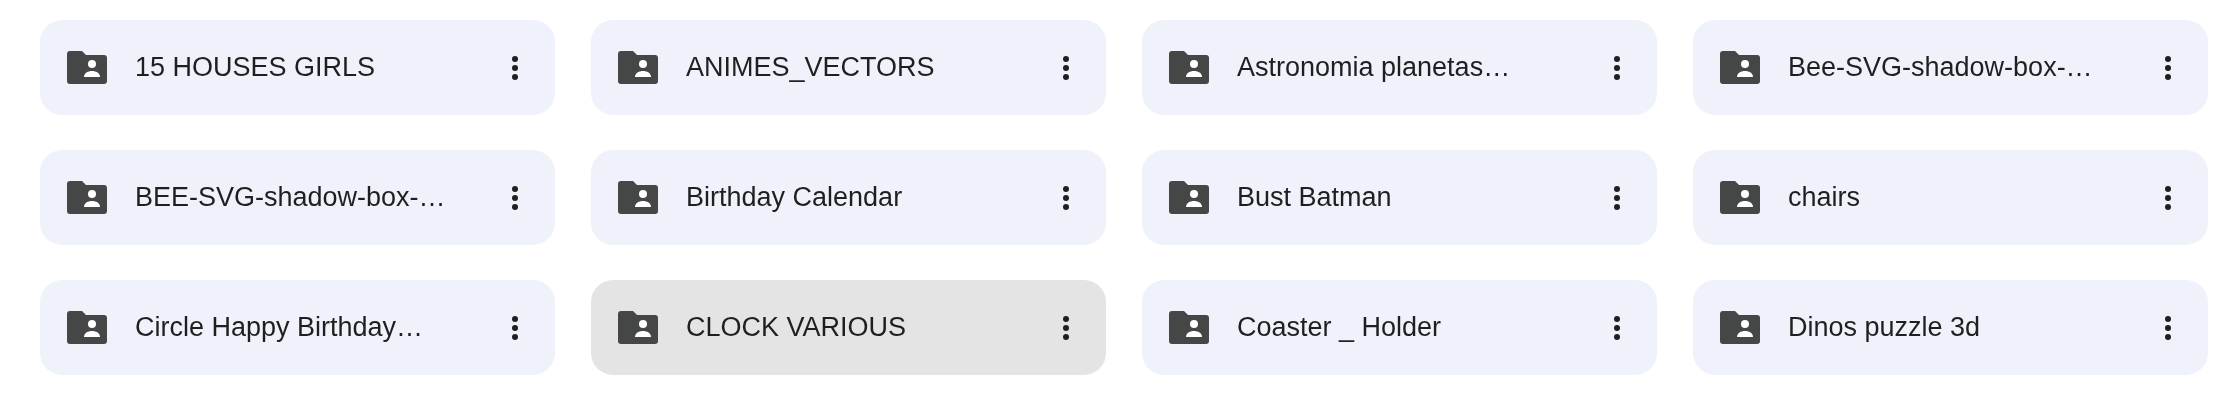 This screenshot has width=2232, height=406. Describe the element at coordinates (797, 328) in the screenshot. I see `folder-name: CLOCK VARIOUS` at that location.